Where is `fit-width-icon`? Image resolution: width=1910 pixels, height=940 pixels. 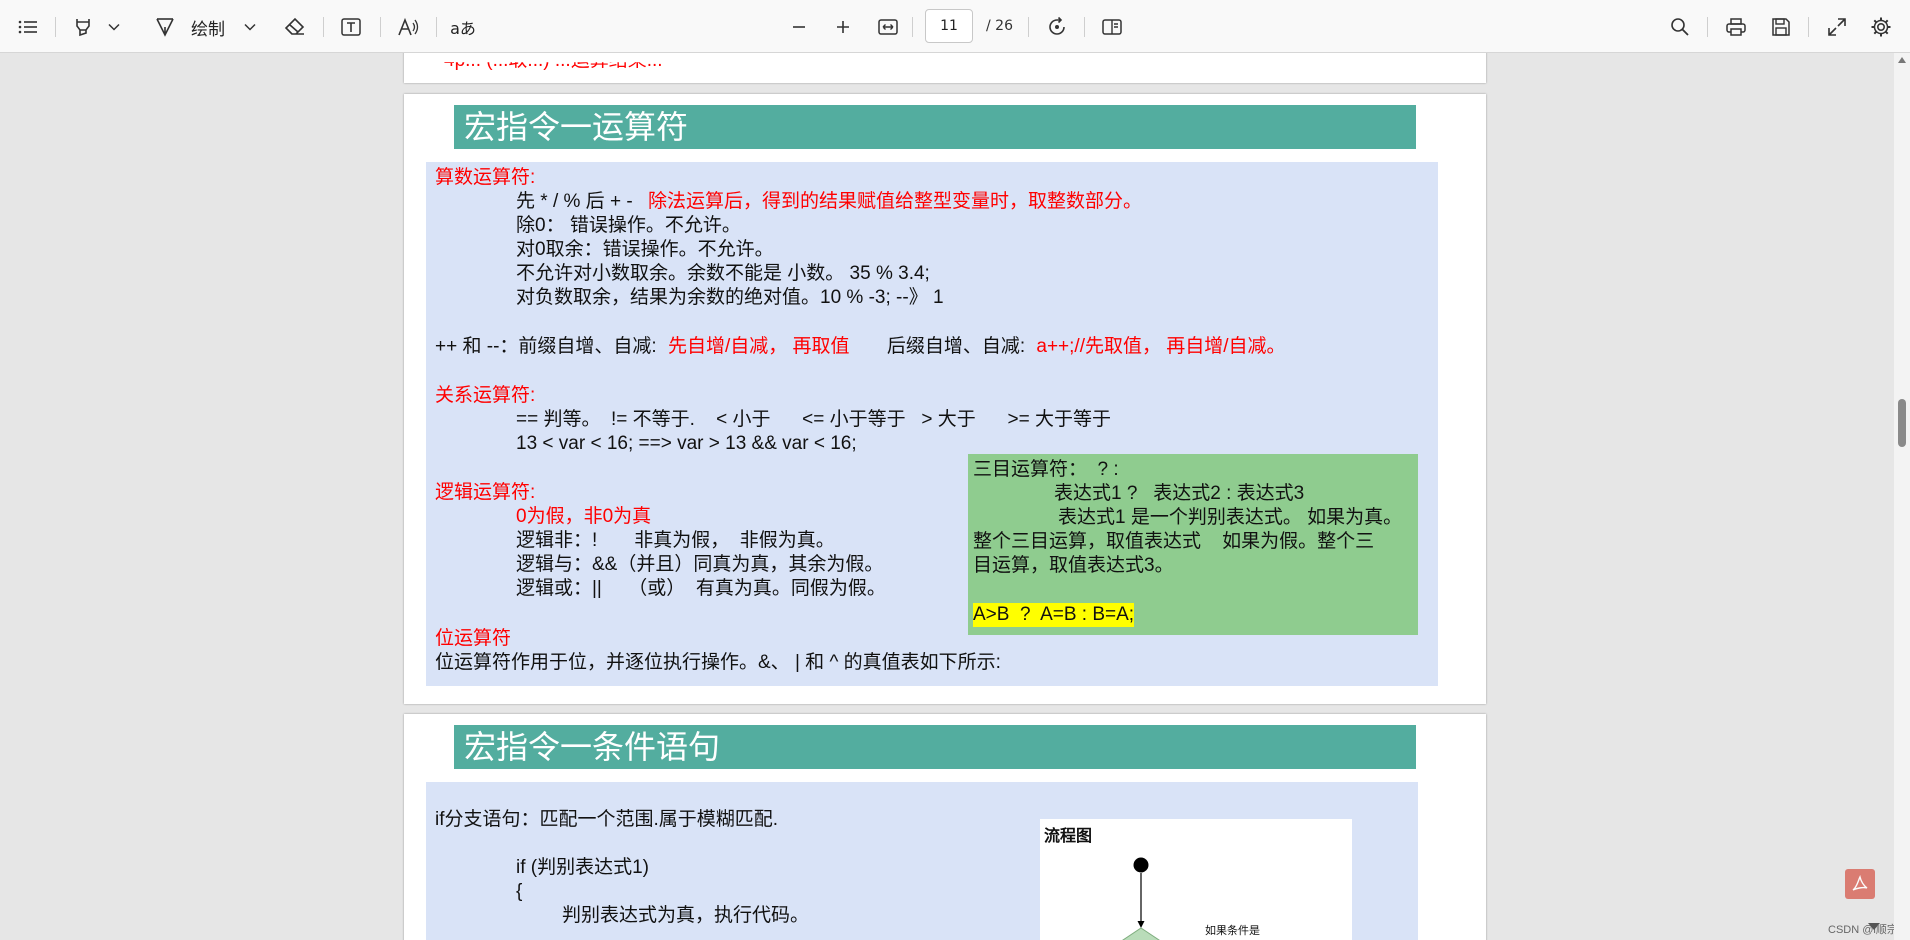
fit-width-icon is located at coordinates (888, 27).